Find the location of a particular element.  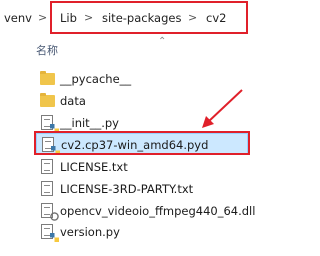

address-bar: venv > Lib > site-packages > cv2 is located at coordinates (150, 18).